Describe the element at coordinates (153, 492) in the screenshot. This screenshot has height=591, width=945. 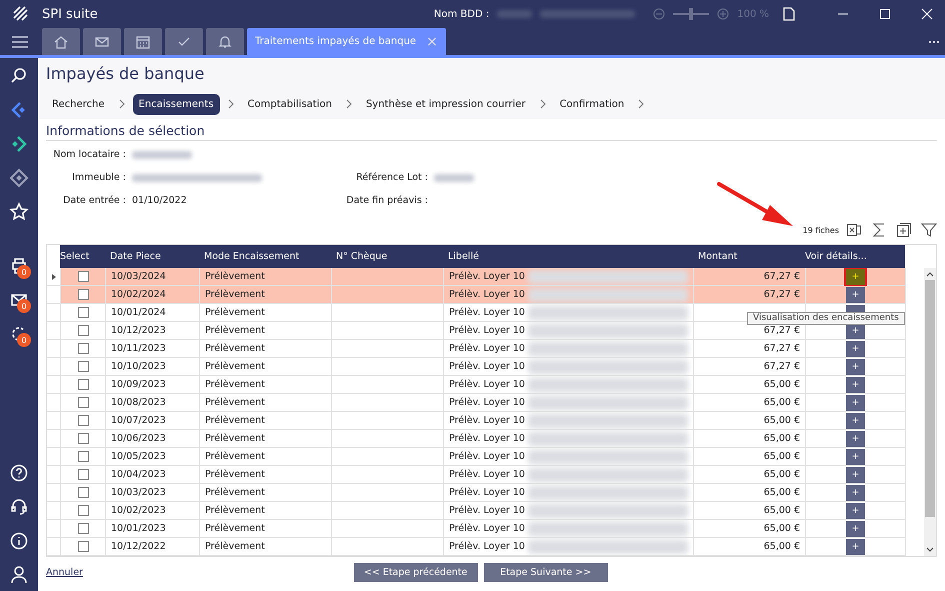
I see `table-cell: 10/03/2023` at that location.